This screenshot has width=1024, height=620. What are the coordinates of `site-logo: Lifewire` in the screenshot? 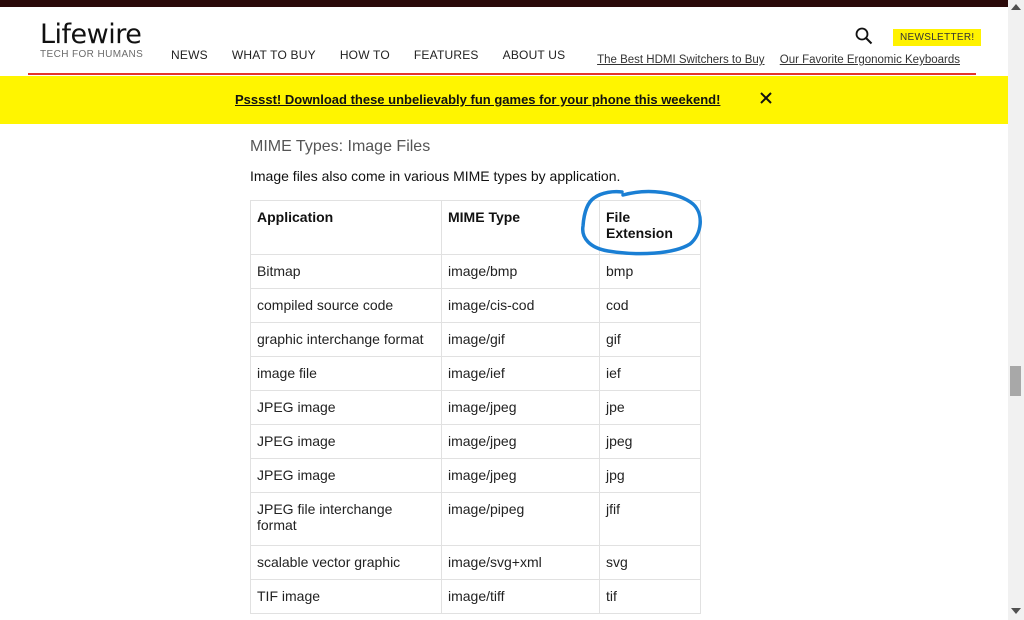 It's located at (91, 34).